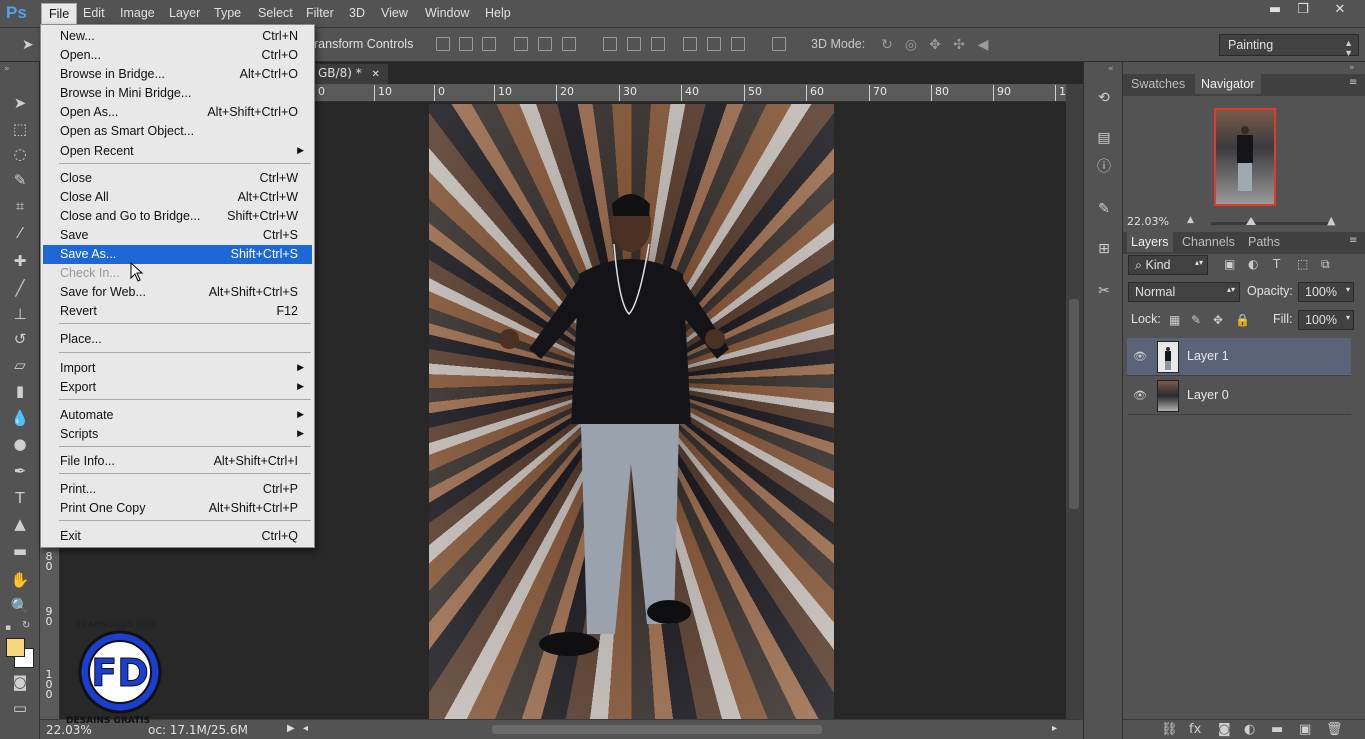 This screenshot has width=1365, height=739. What do you see at coordinates (1169, 729) in the screenshot?
I see `link-layers-icon: ⛓` at bounding box center [1169, 729].